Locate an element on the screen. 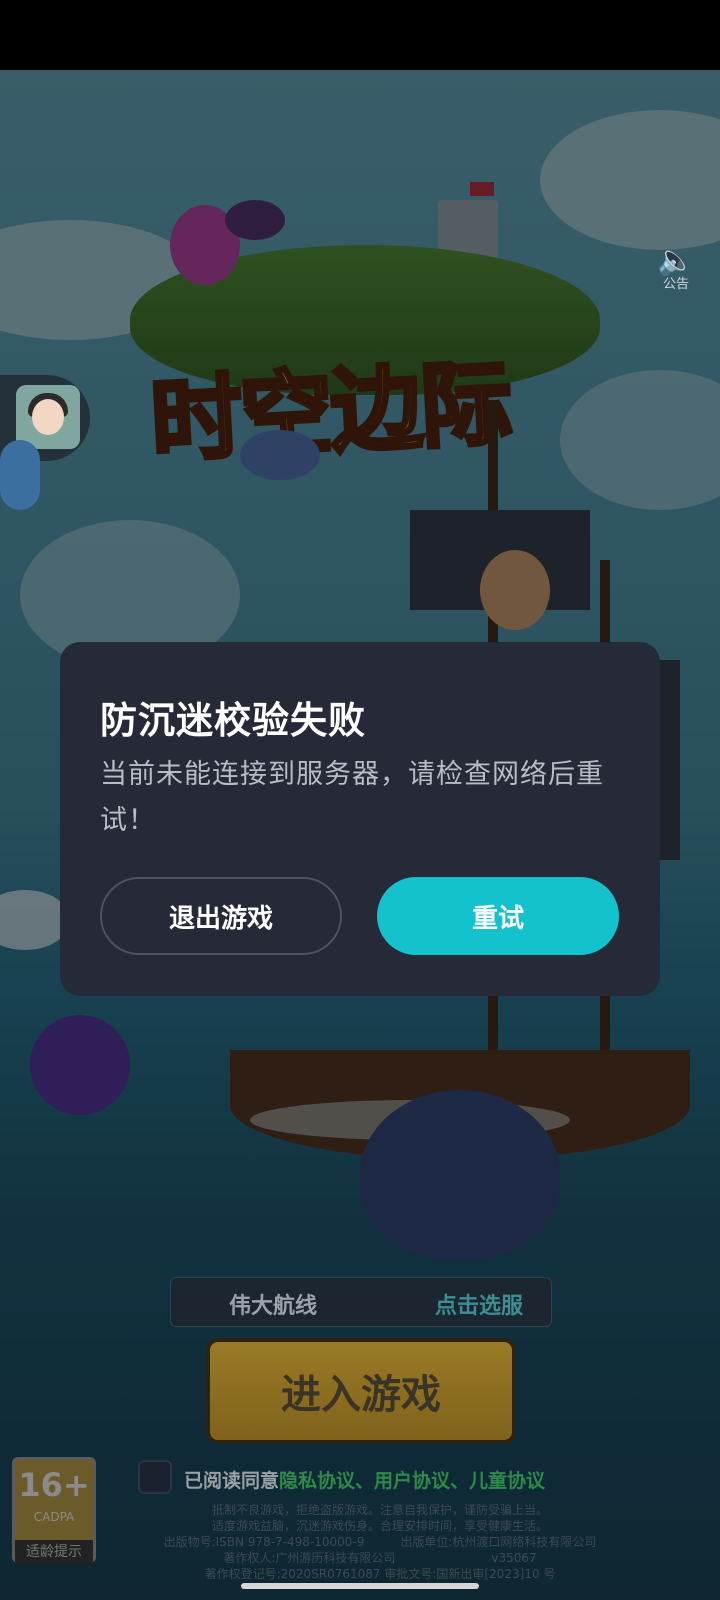  avatar-face is located at coordinates (48, 417).